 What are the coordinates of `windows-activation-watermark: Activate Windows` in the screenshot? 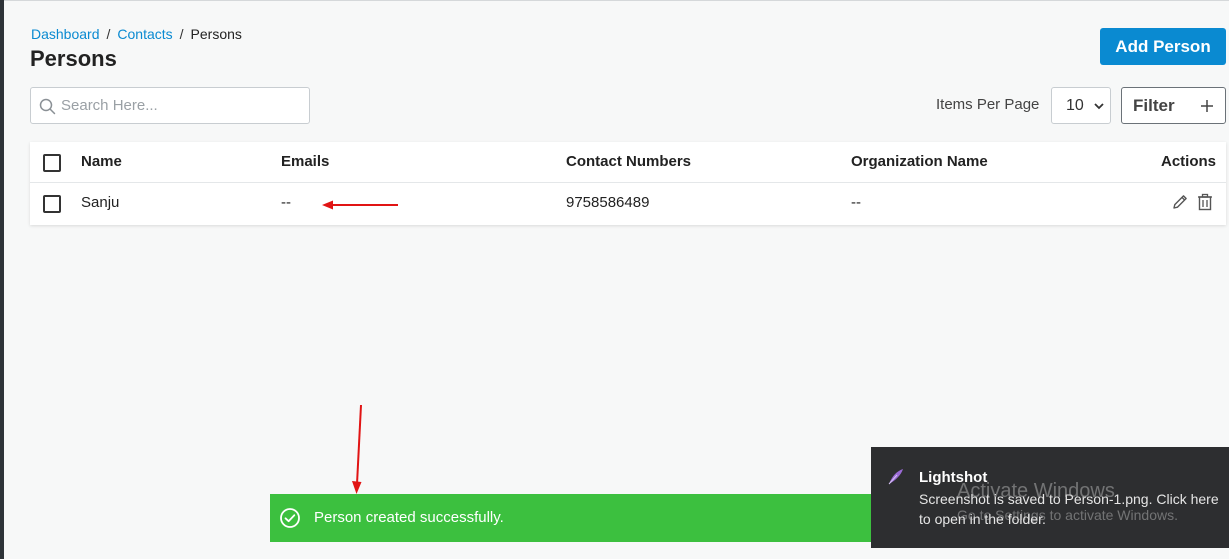 It's located at (1036, 491).